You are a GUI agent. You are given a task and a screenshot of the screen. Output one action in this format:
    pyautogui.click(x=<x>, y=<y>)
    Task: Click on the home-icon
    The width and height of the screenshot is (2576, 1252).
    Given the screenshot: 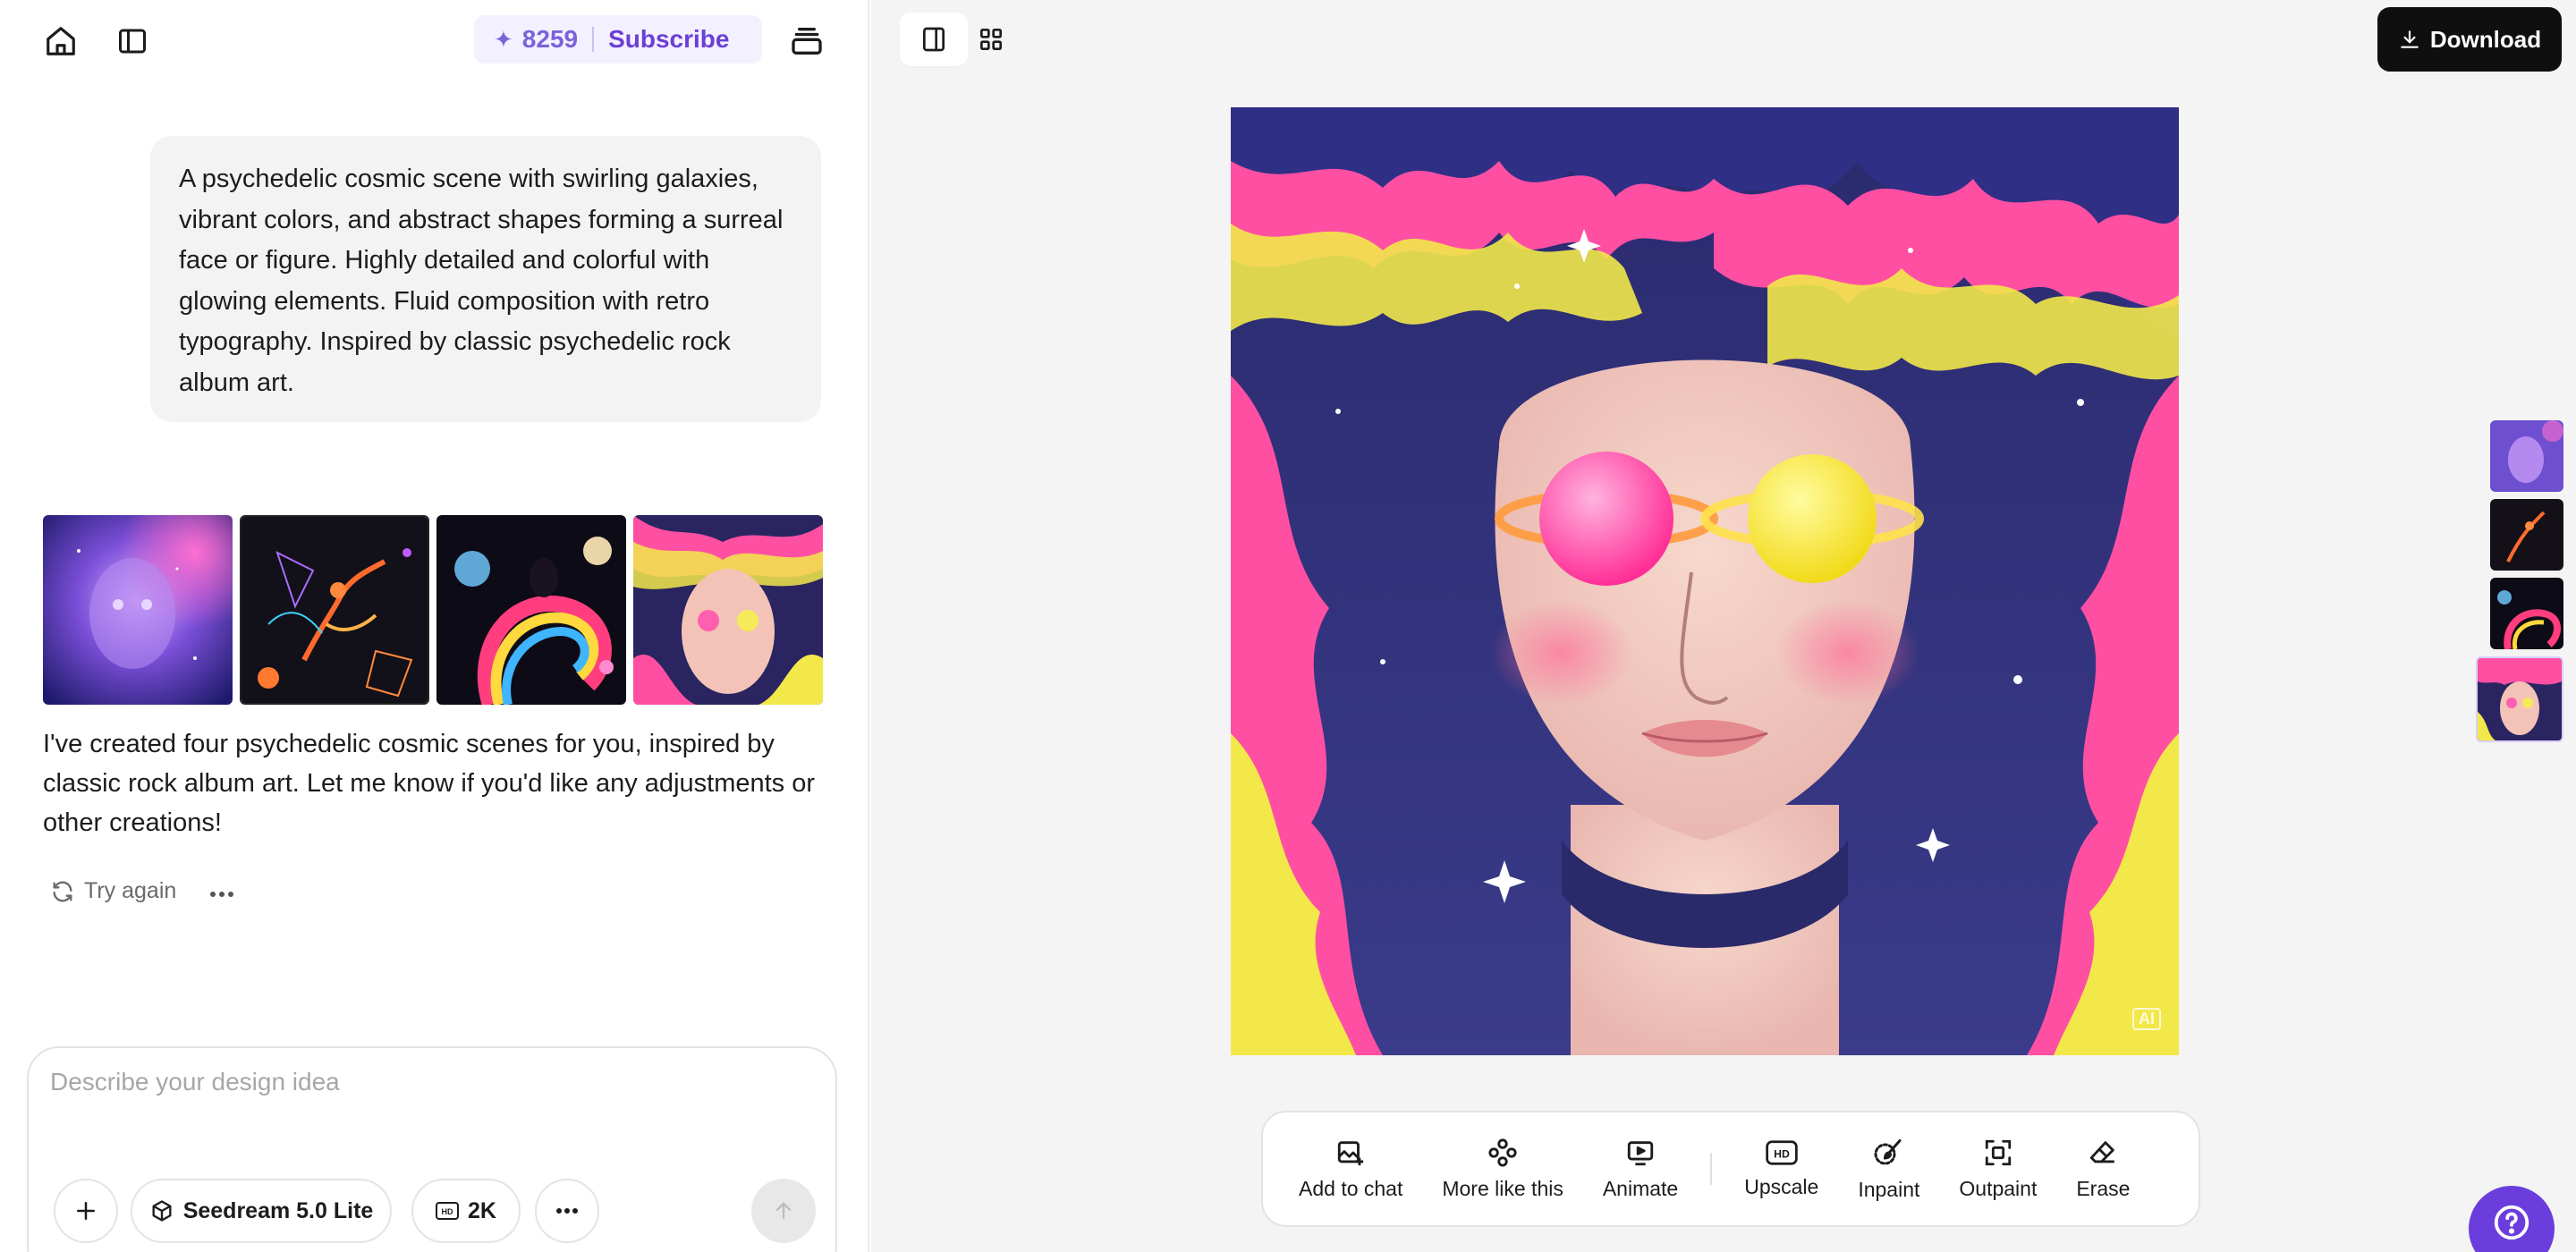 What is the action you would take?
    pyautogui.click(x=60, y=41)
    